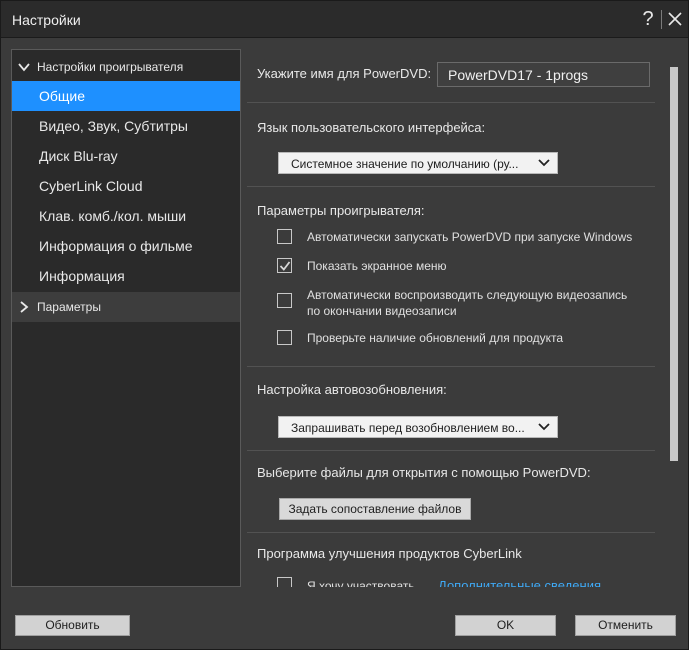  Describe the element at coordinates (519, 582) in the screenshot. I see `more-info-link: Дополнительные сведения` at that location.